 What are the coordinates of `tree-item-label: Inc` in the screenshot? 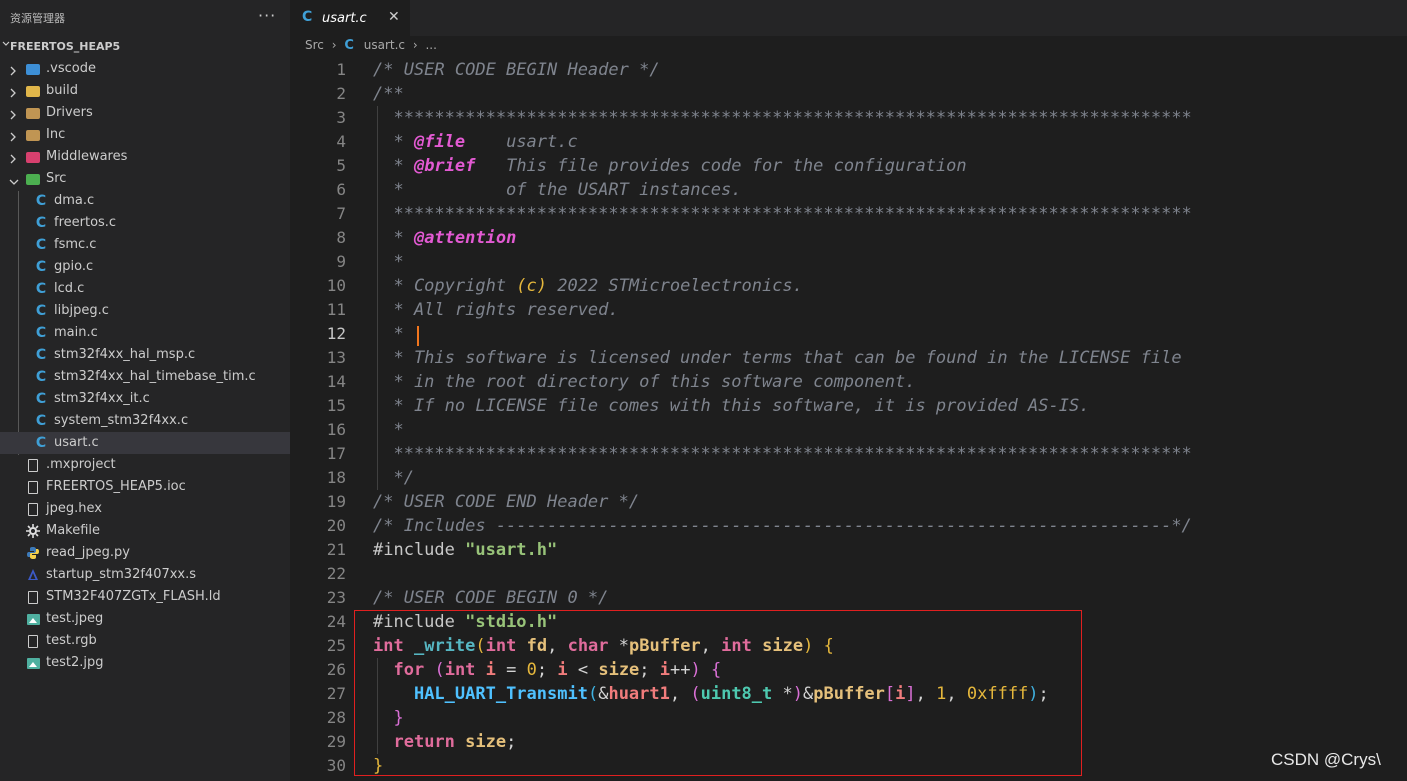 It's located at (56, 134).